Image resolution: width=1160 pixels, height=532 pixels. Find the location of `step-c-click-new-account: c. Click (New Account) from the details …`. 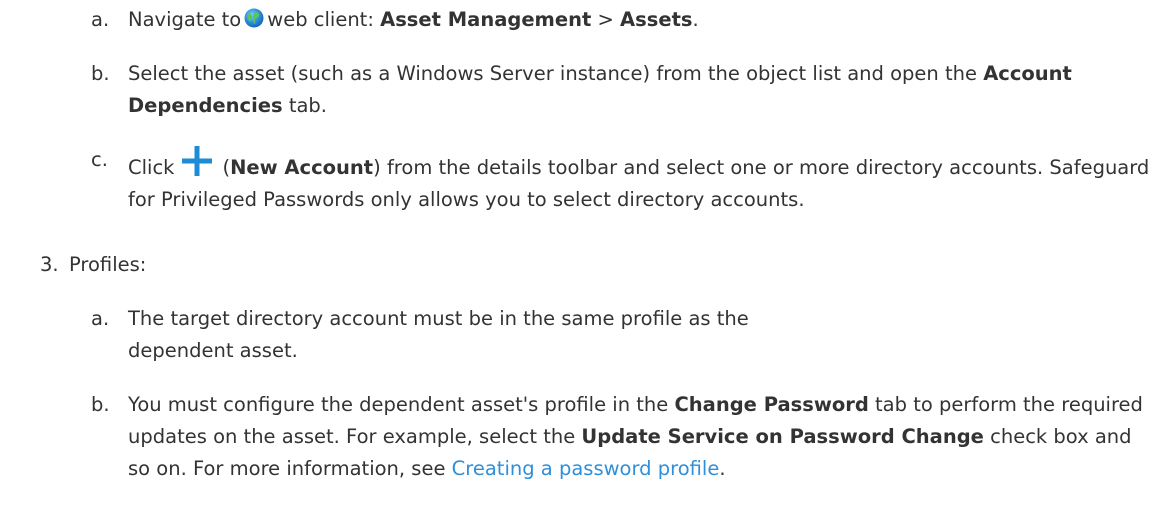

step-c-click-new-account: c. Click (New Account) from the details … is located at coordinates (621, 180).